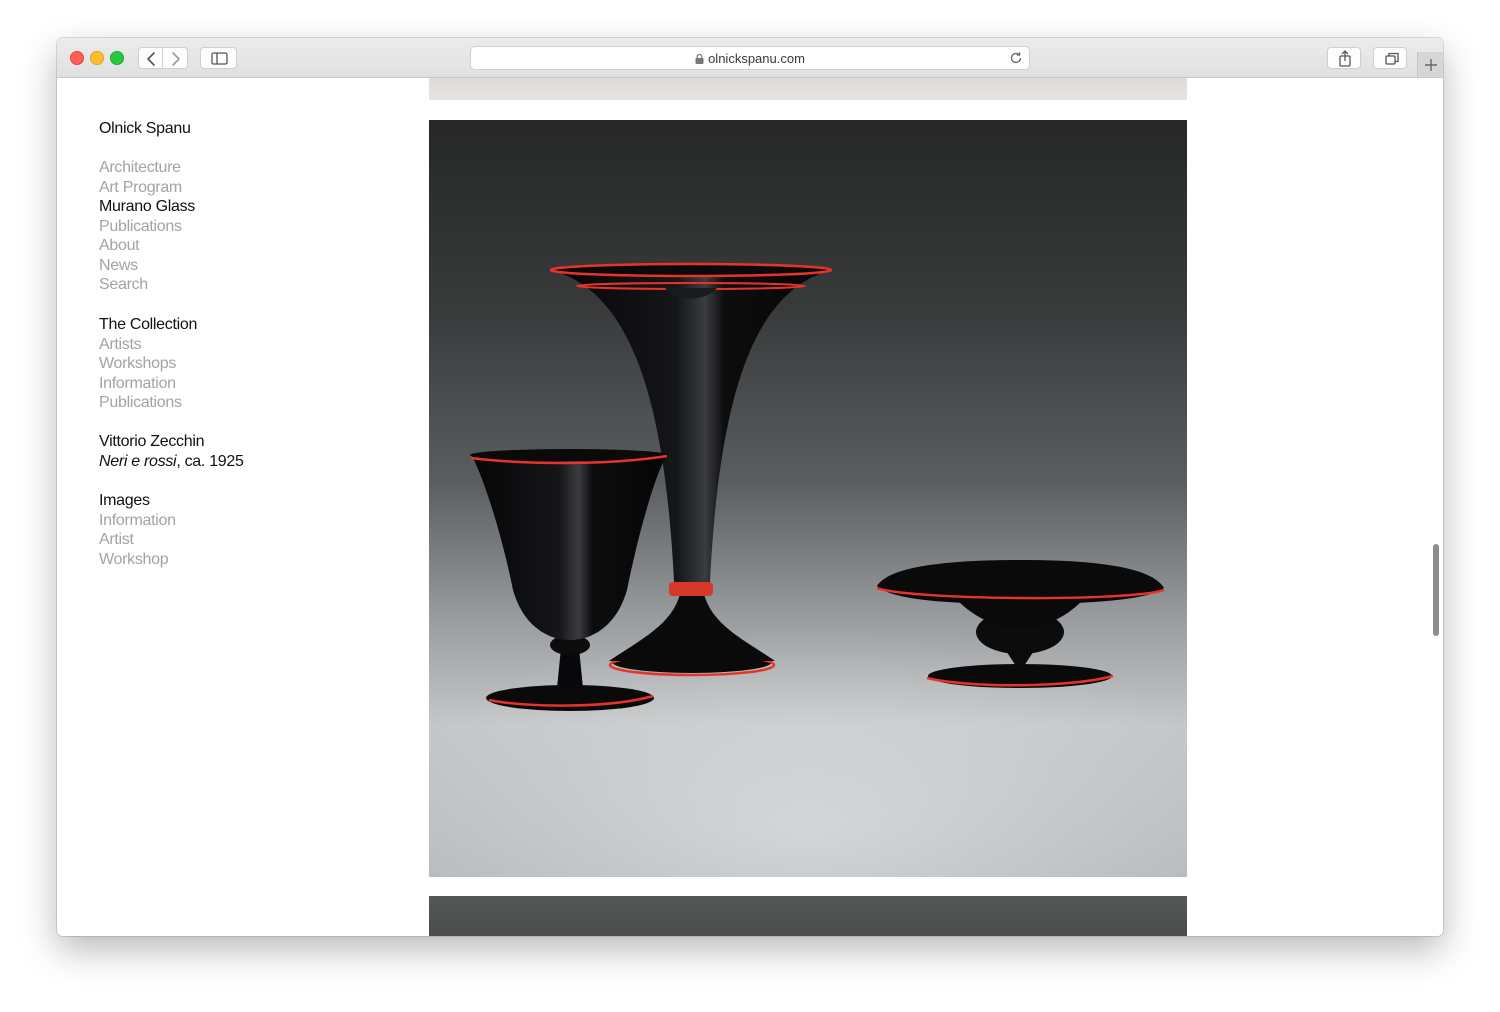  What do you see at coordinates (148, 345) in the screenshot?
I see `collection-item-artists: Artists` at bounding box center [148, 345].